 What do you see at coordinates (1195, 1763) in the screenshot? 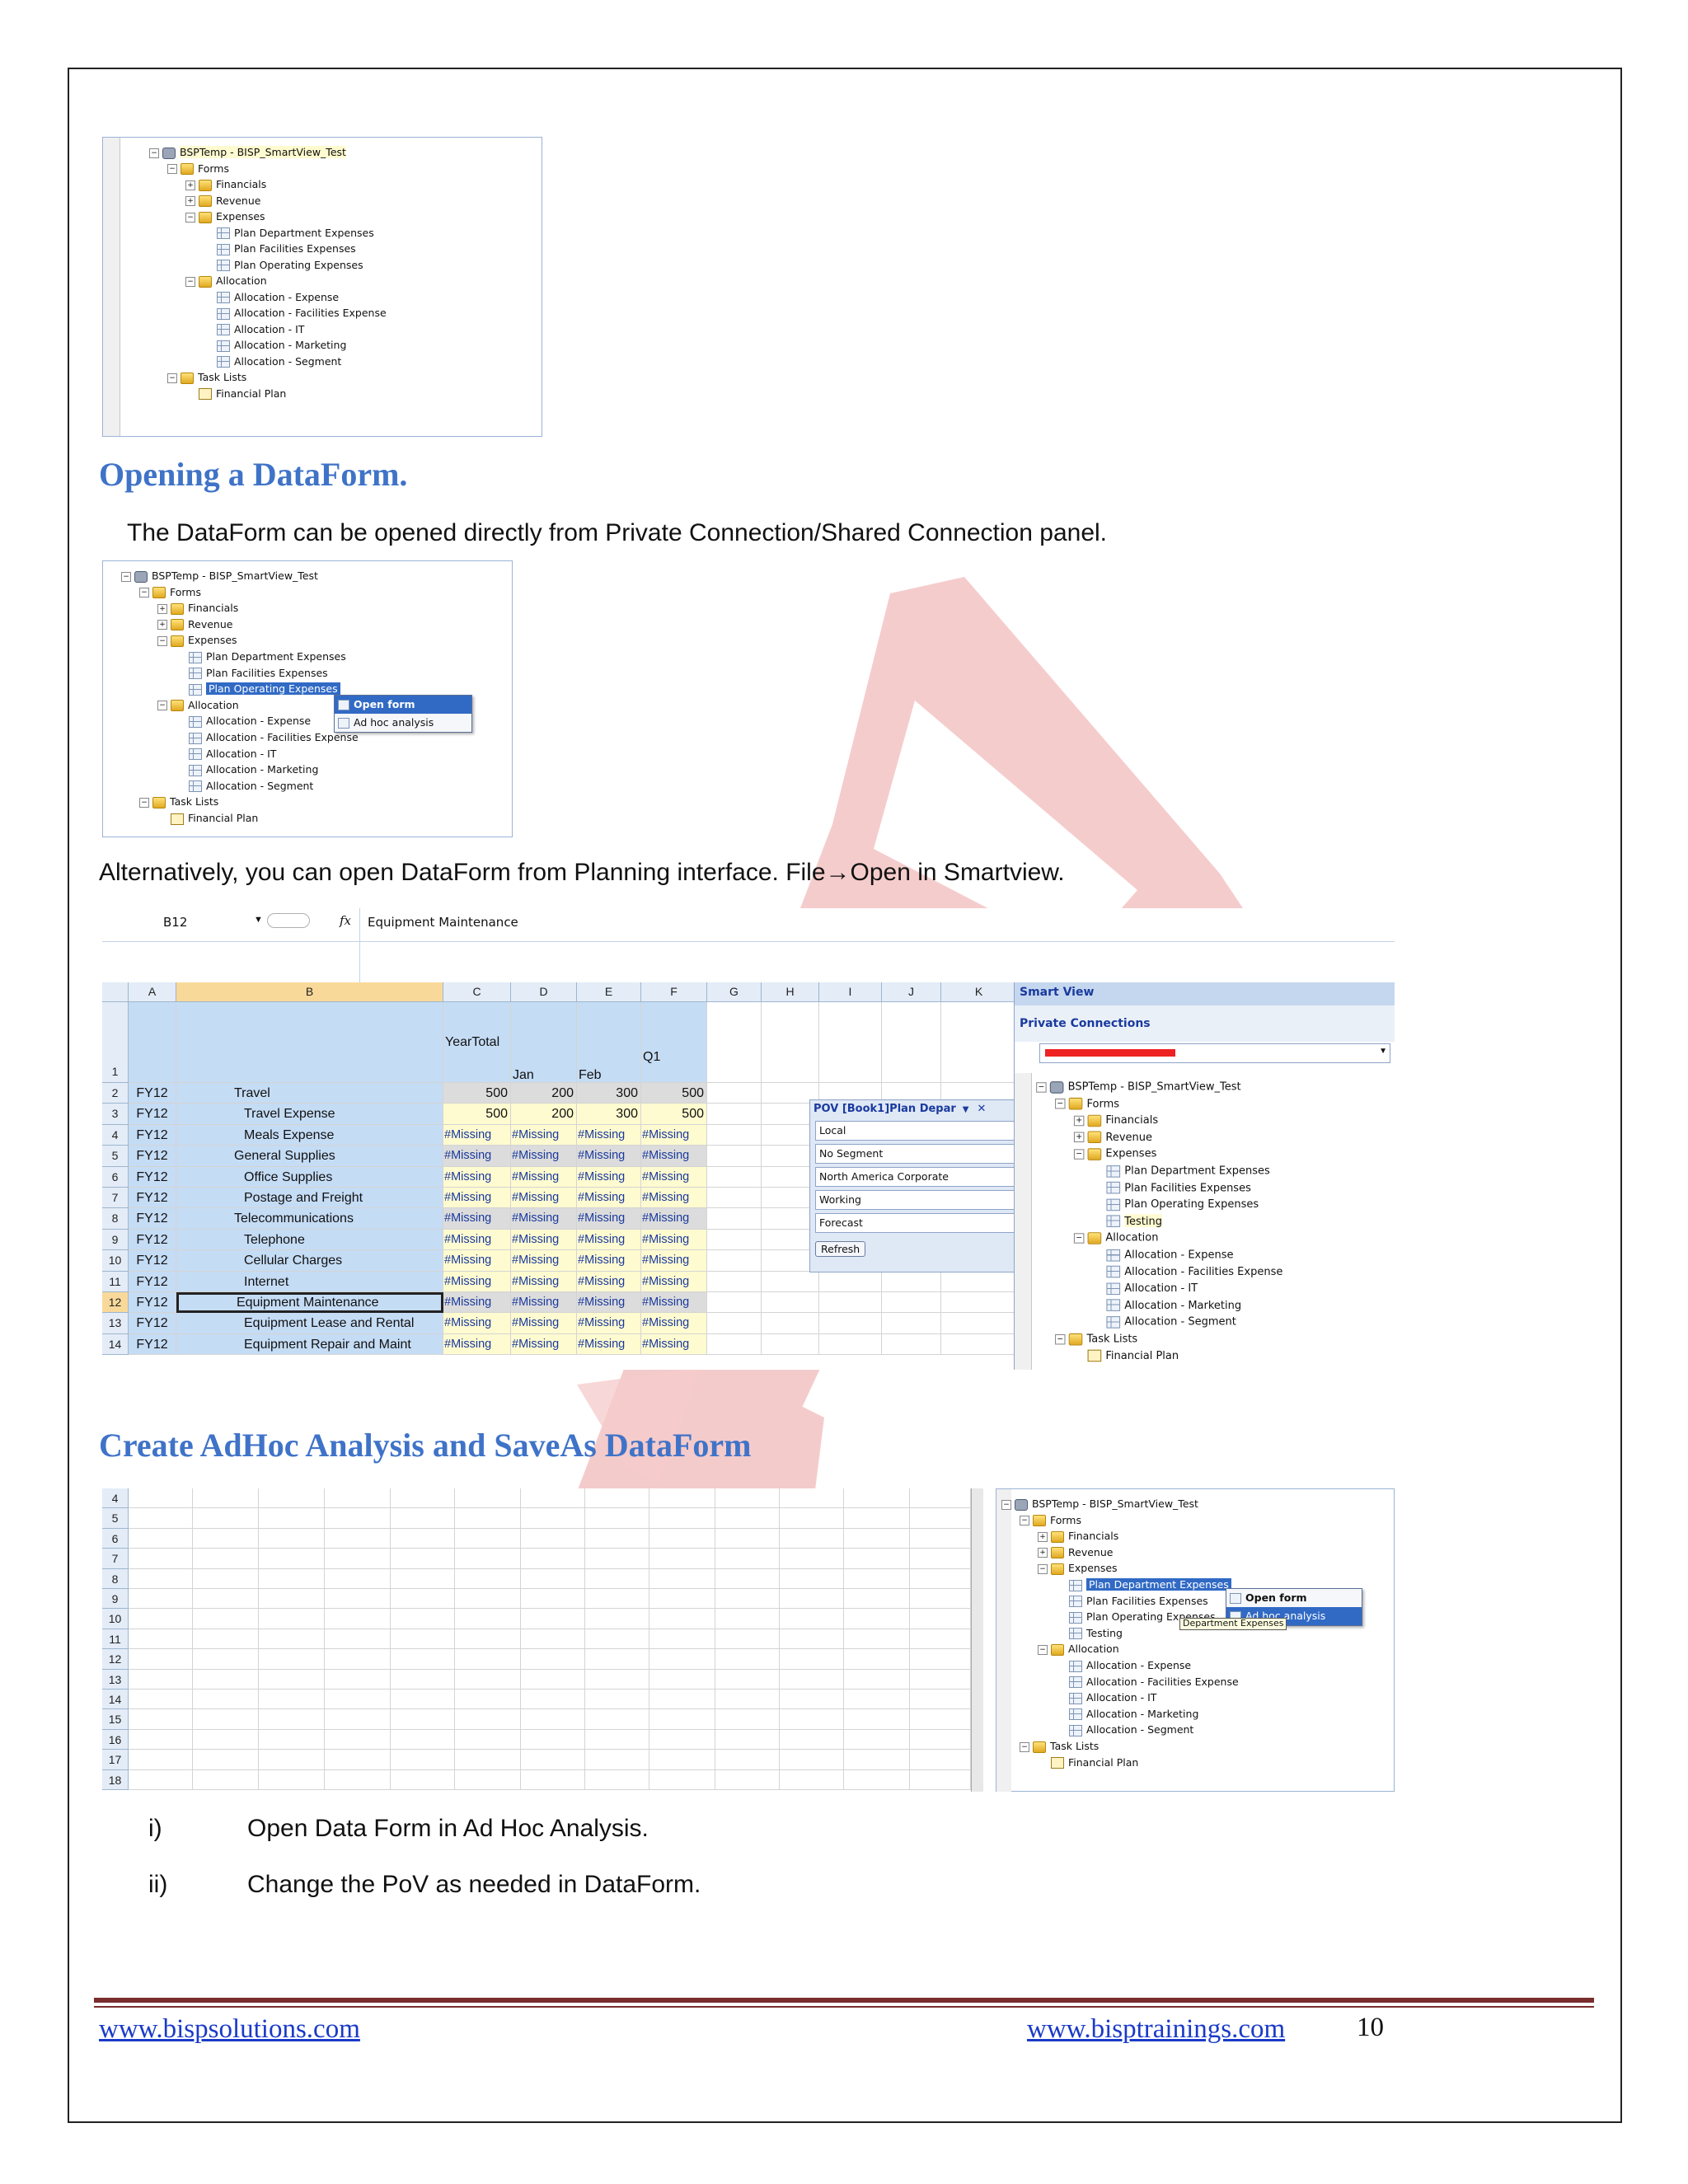
I see `tree-task-fin-plan: Financial Plan` at bounding box center [1195, 1763].